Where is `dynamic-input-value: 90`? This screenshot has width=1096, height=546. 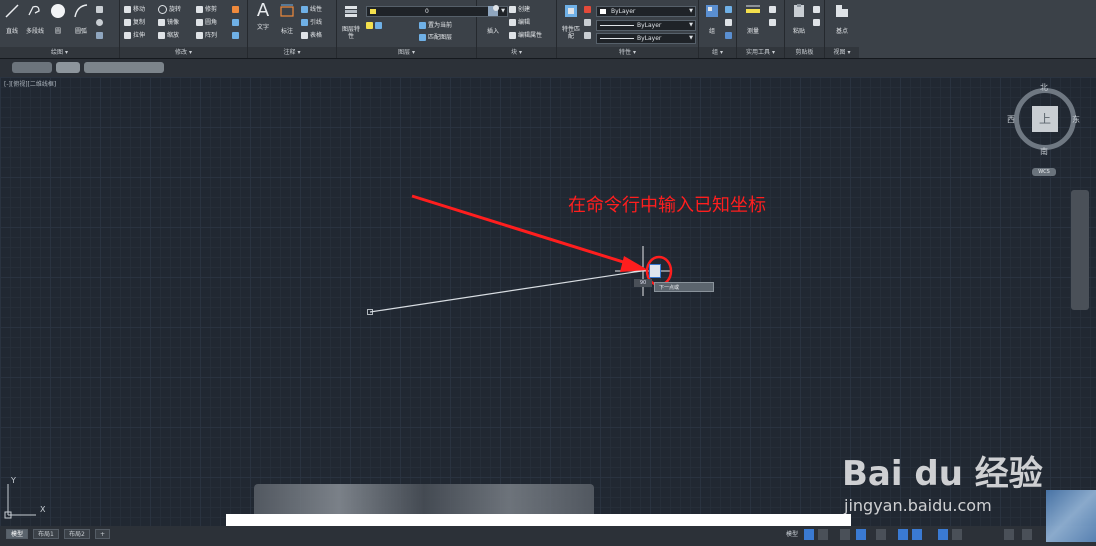 dynamic-input-value: 90 is located at coordinates (643, 283).